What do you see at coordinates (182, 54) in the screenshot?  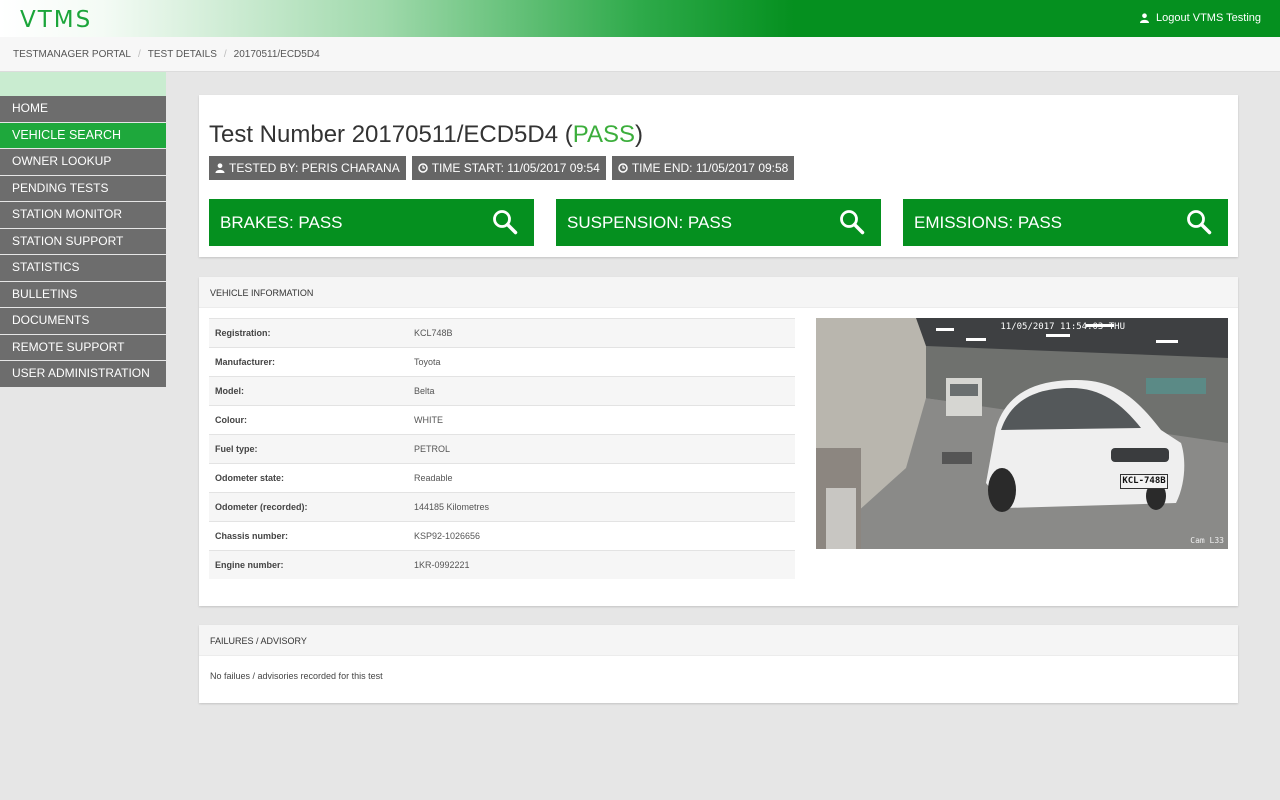 I see `breadcrumb-item-test-details: TEST DETAILS` at bounding box center [182, 54].